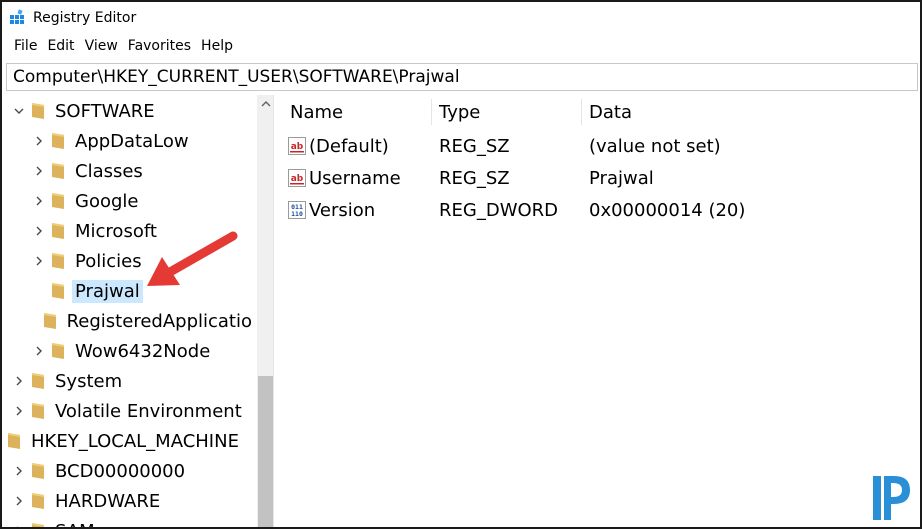 This screenshot has width=922, height=529. What do you see at coordinates (19, 111) in the screenshot?
I see `chevron-down-icon` at bounding box center [19, 111].